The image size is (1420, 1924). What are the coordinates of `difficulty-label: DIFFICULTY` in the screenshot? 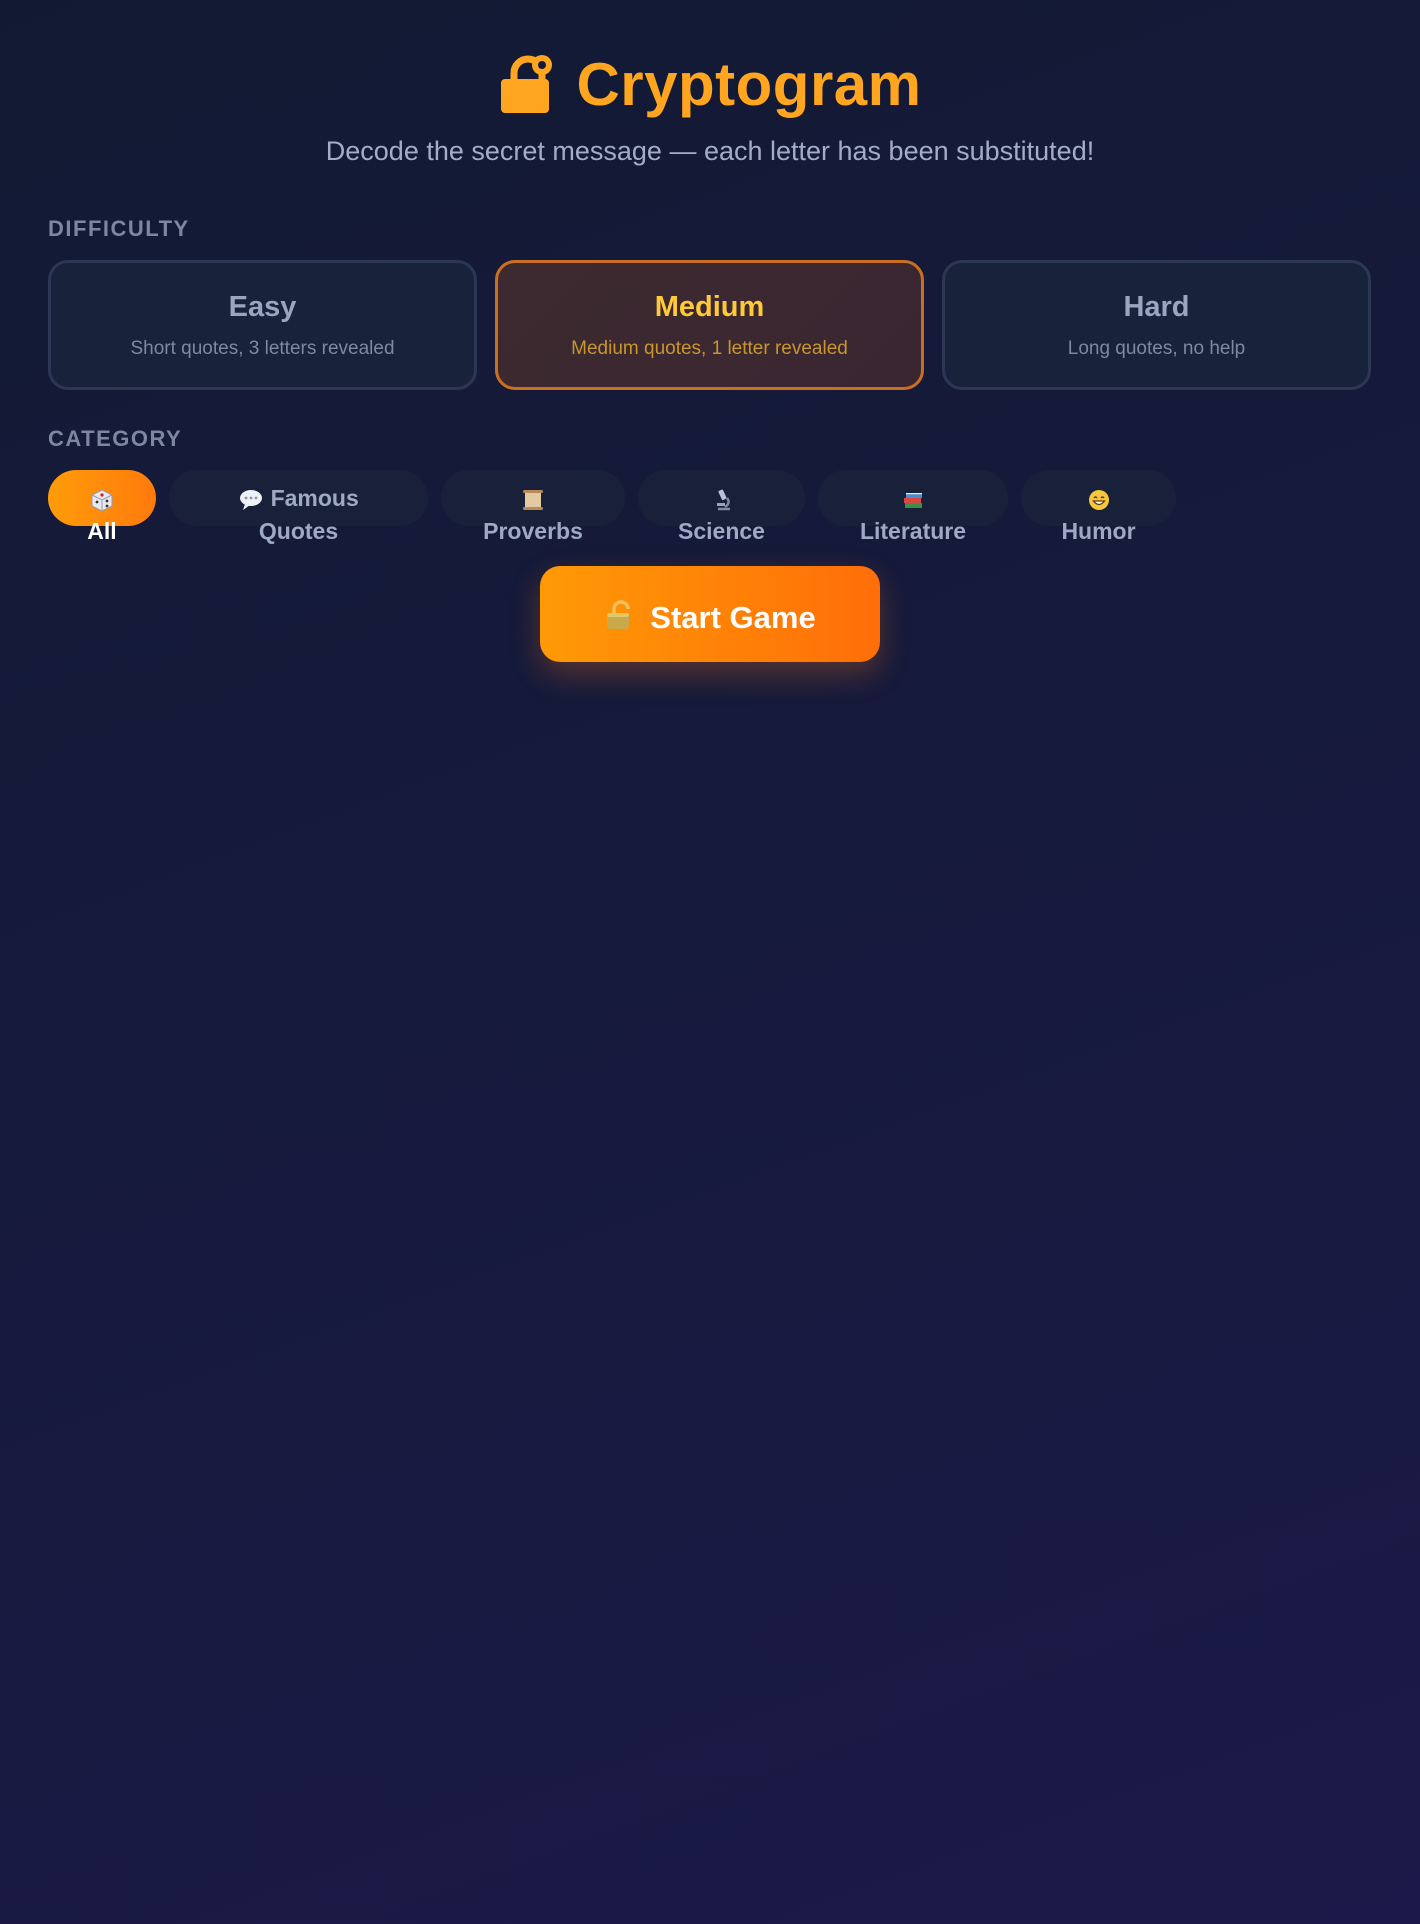 It's located at (119, 228).